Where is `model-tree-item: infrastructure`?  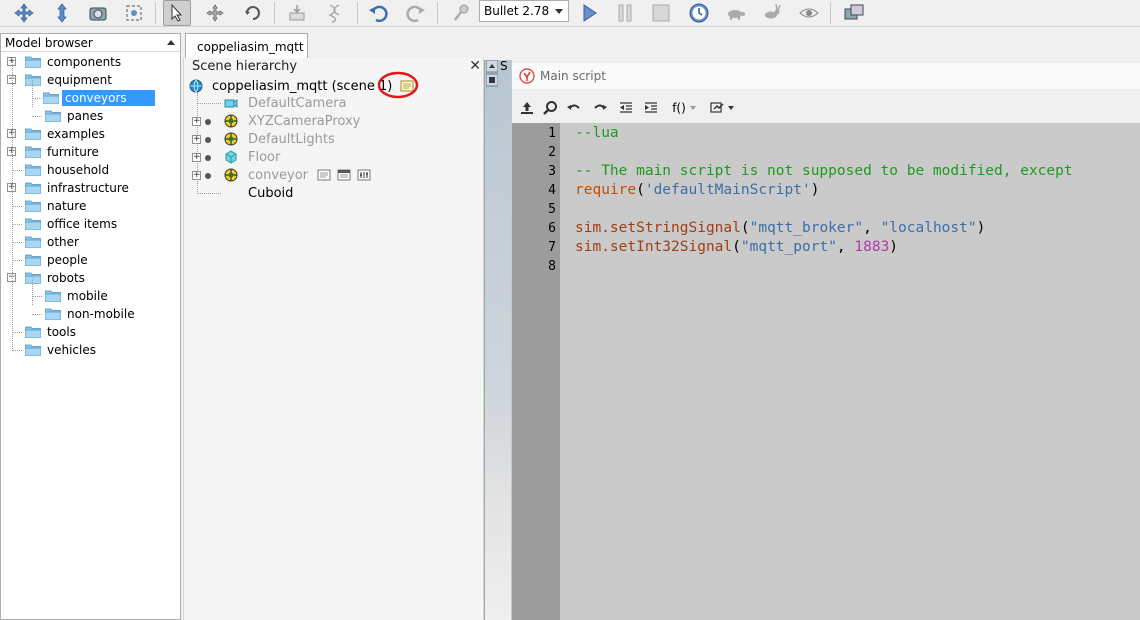 model-tree-item: infrastructure is located at coordinates (77, 188).